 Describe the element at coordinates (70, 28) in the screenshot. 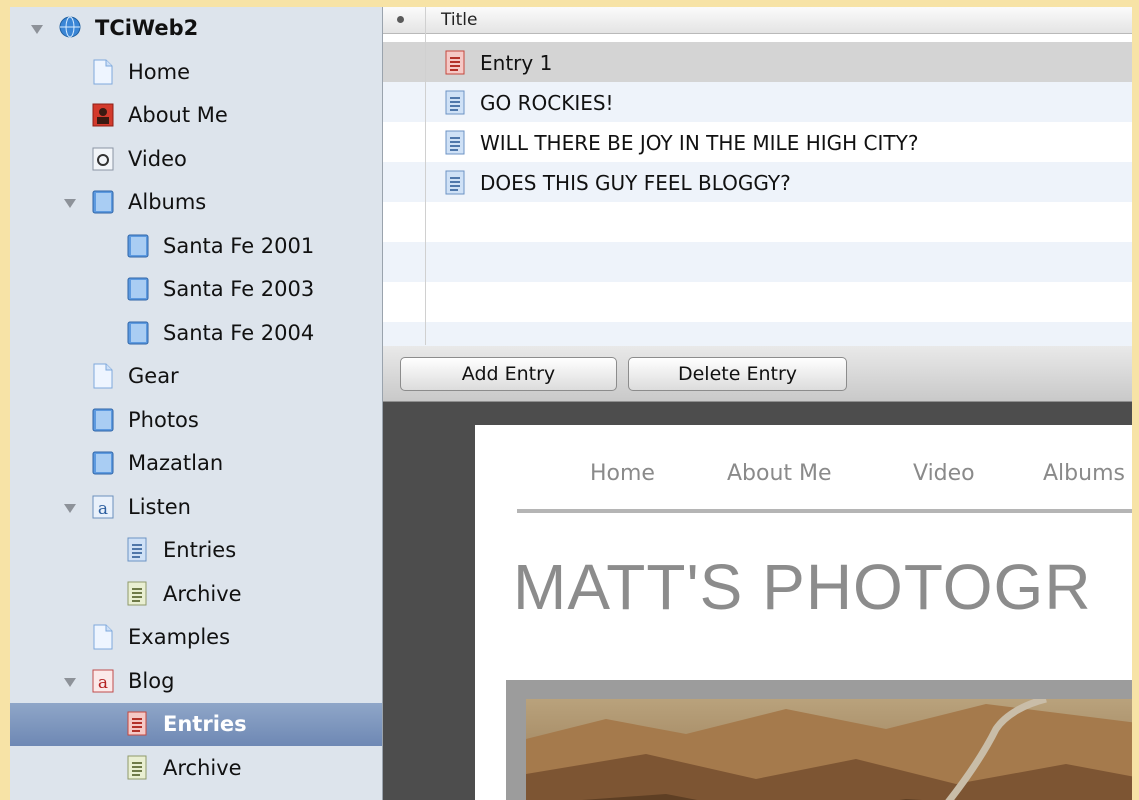

I see `globe-icon` at that location.